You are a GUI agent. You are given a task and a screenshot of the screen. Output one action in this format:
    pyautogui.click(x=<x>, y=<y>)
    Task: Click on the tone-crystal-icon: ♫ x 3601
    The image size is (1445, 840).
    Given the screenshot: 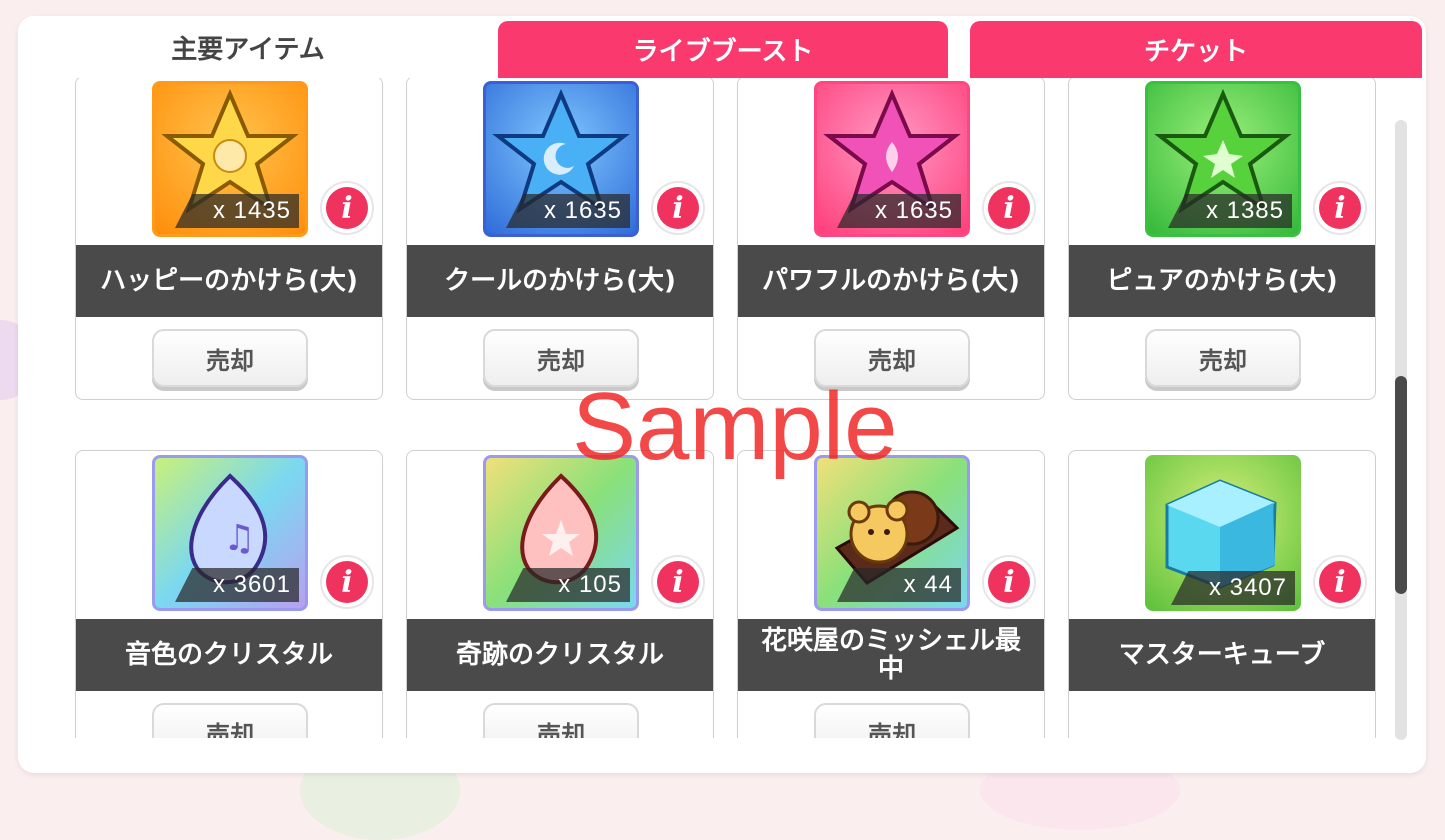 What is the action you would take?
    pyautogui.click(x=230, y=533)
    